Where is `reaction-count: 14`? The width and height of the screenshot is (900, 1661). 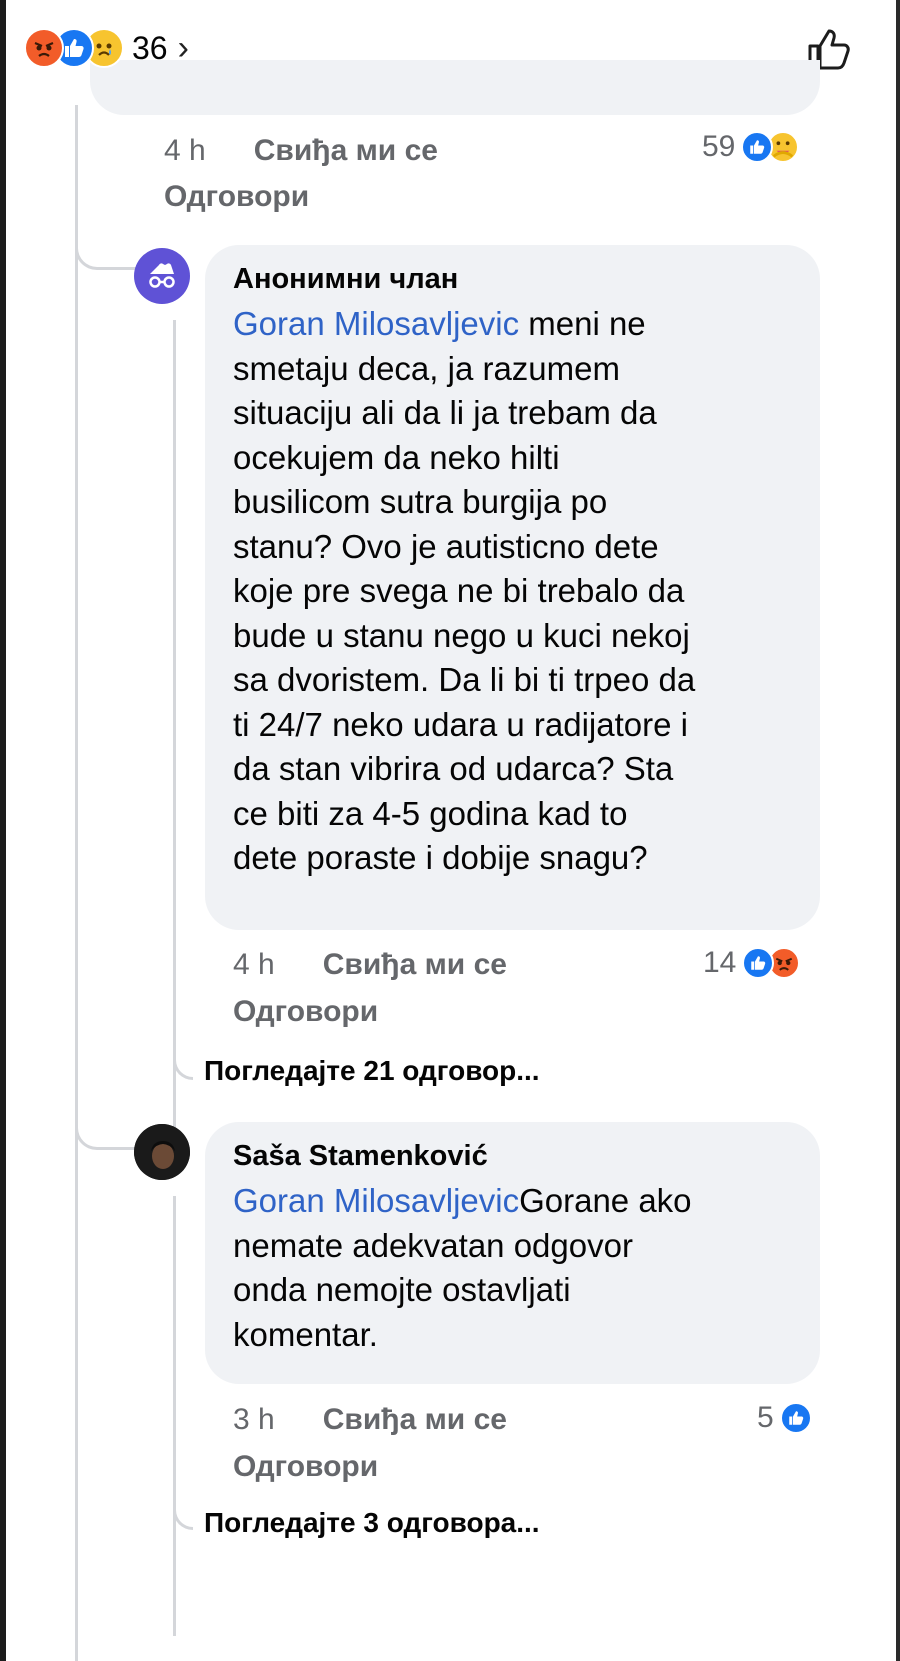 reaction-count: 14 is located at coordinates (720, 962).